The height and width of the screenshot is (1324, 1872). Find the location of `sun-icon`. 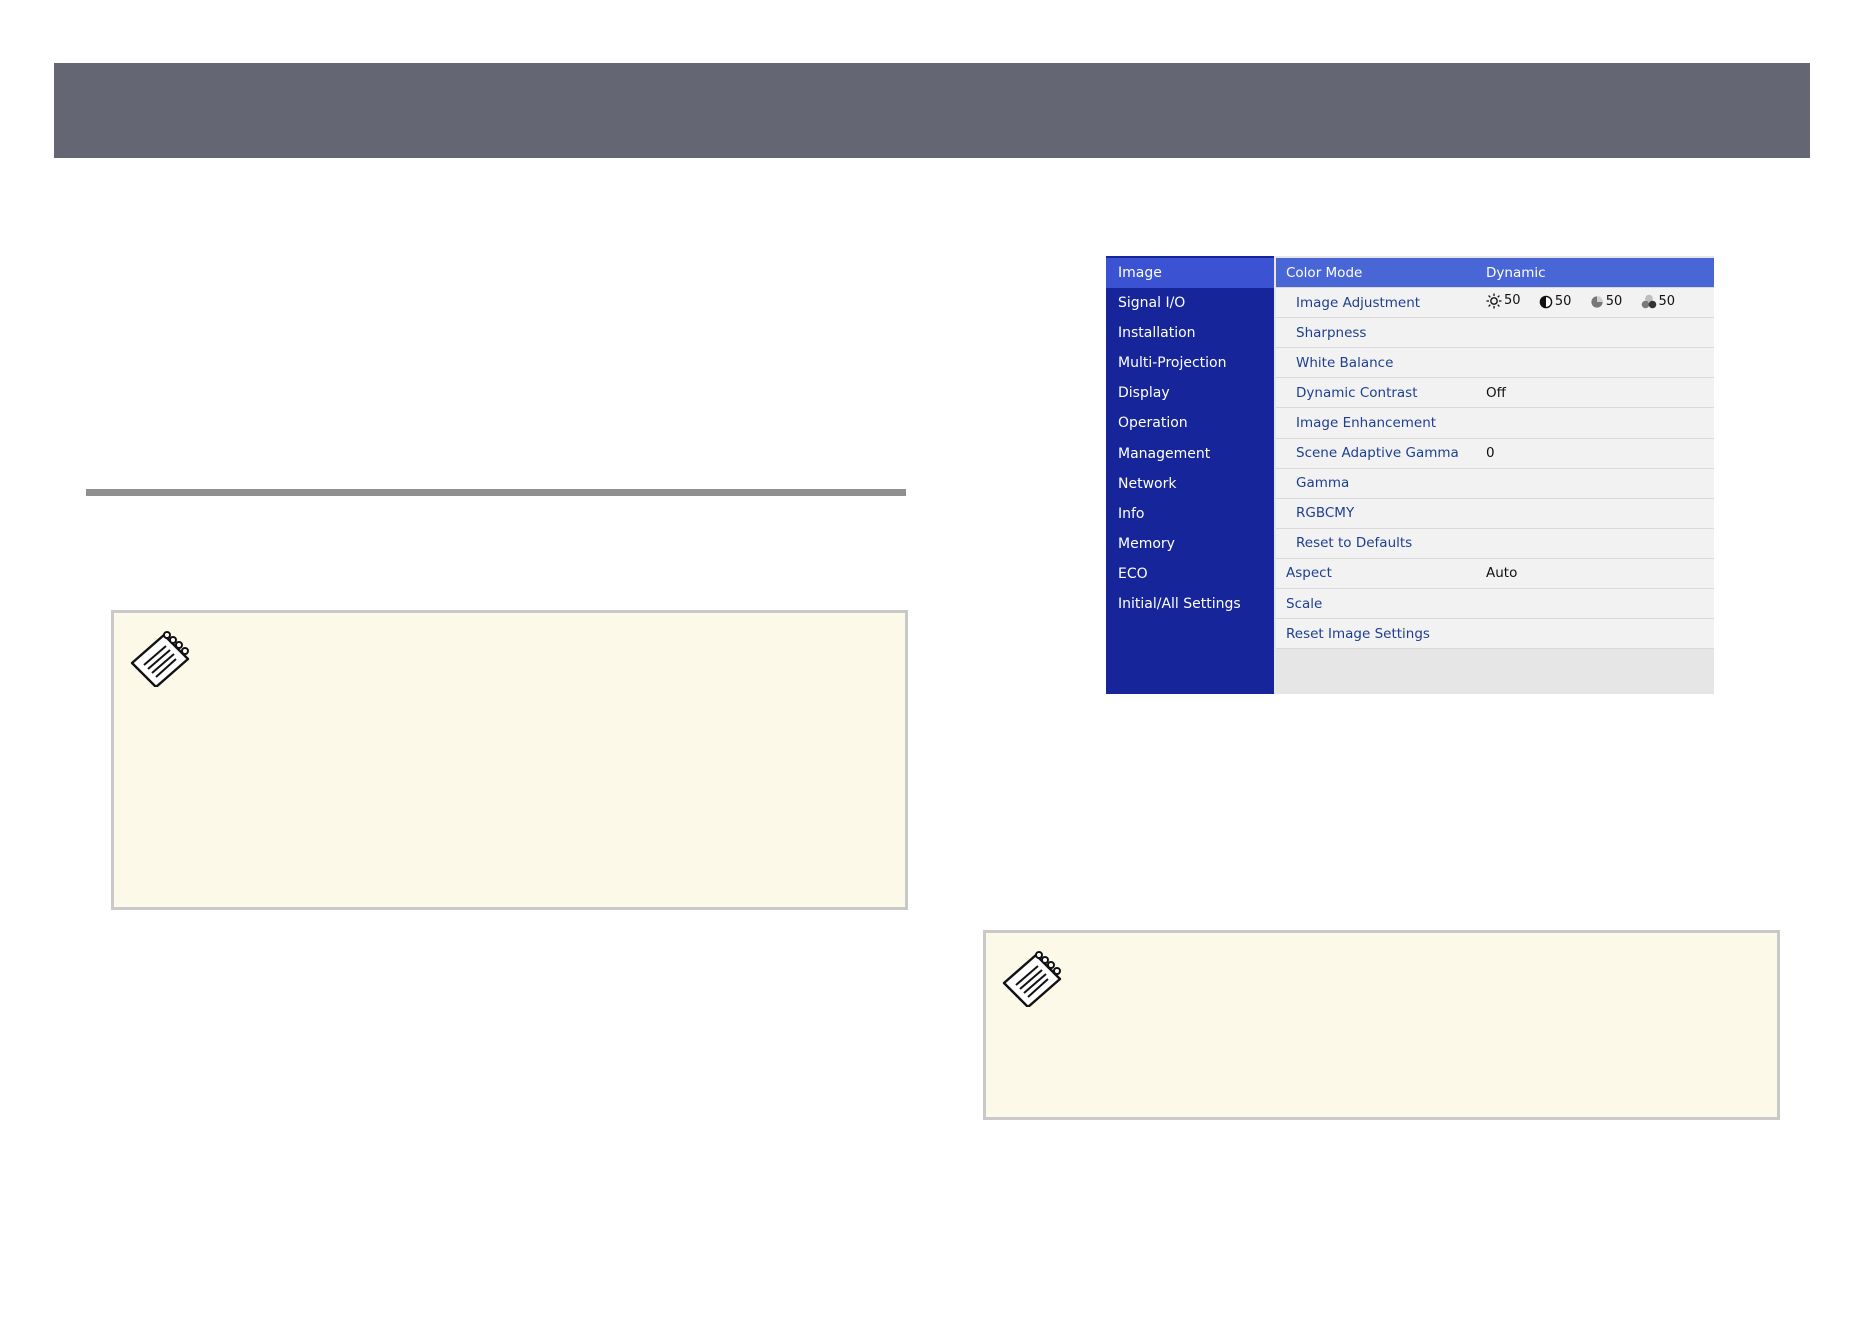

sun-icon is located at coordinates (1494, 301).